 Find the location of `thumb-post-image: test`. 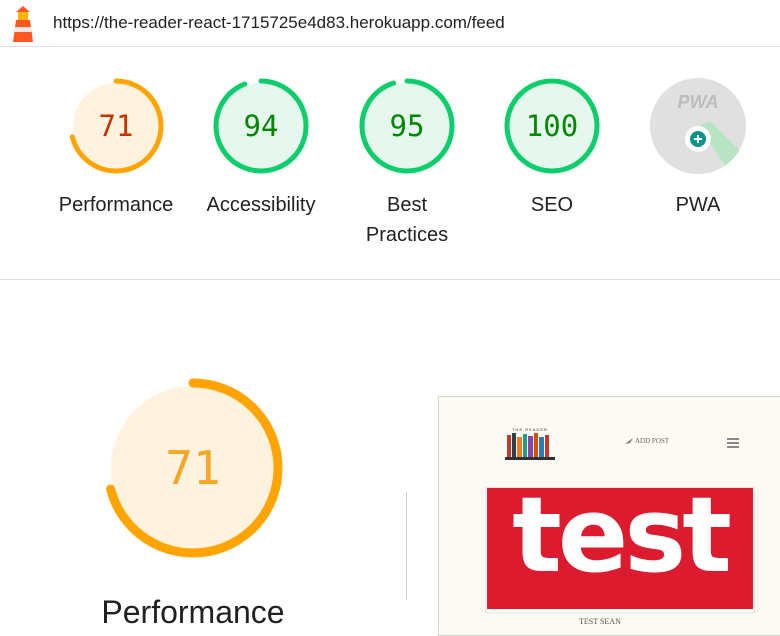

thumb-post-image: test is located at coordinates (620, 548).